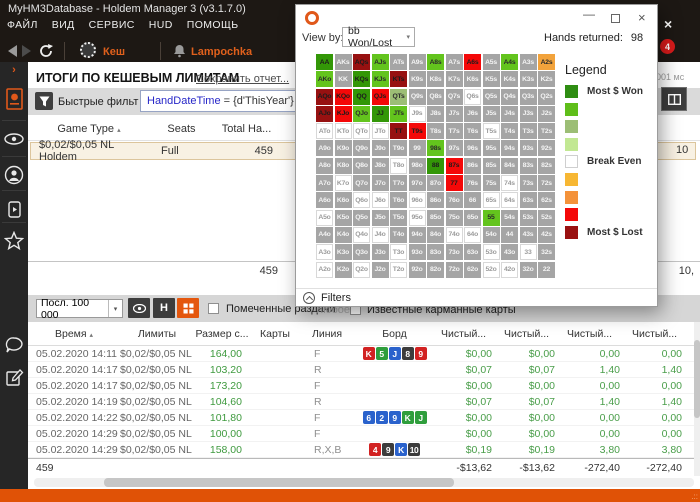  What do you see at coordinates (380, 113) in the screenshot?
I see `hand-cell-JJ: JJ` at bounding box center [380, 113].